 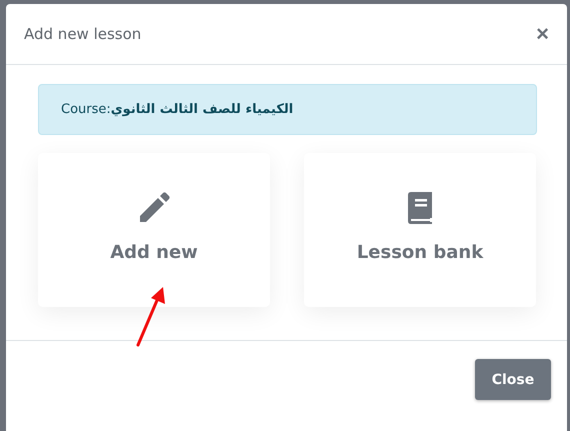 I want to click on annotation-arrow, so click(x=150, y=316).